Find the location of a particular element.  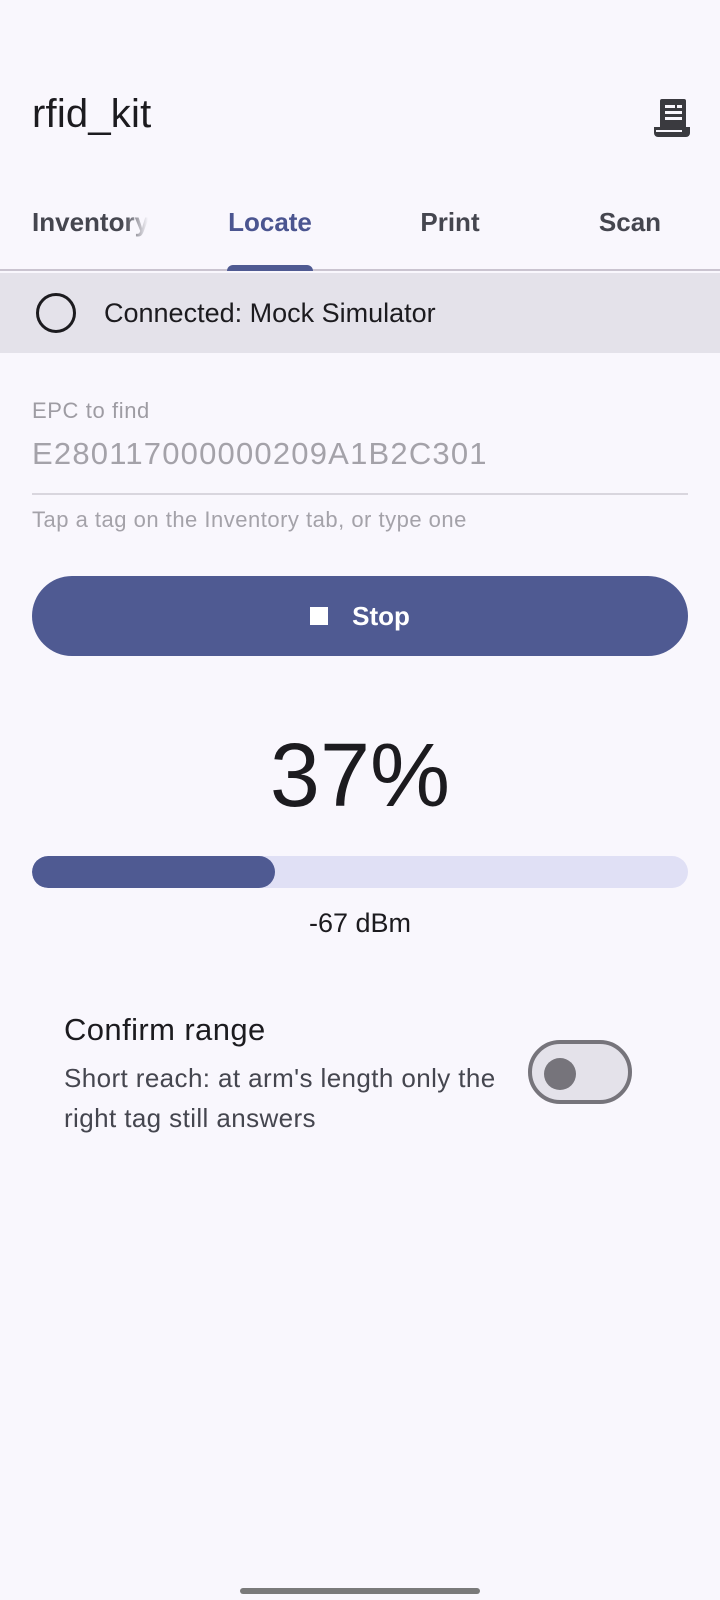

confirm-range-title: Confirm range is located at coordinates (165, 1029).